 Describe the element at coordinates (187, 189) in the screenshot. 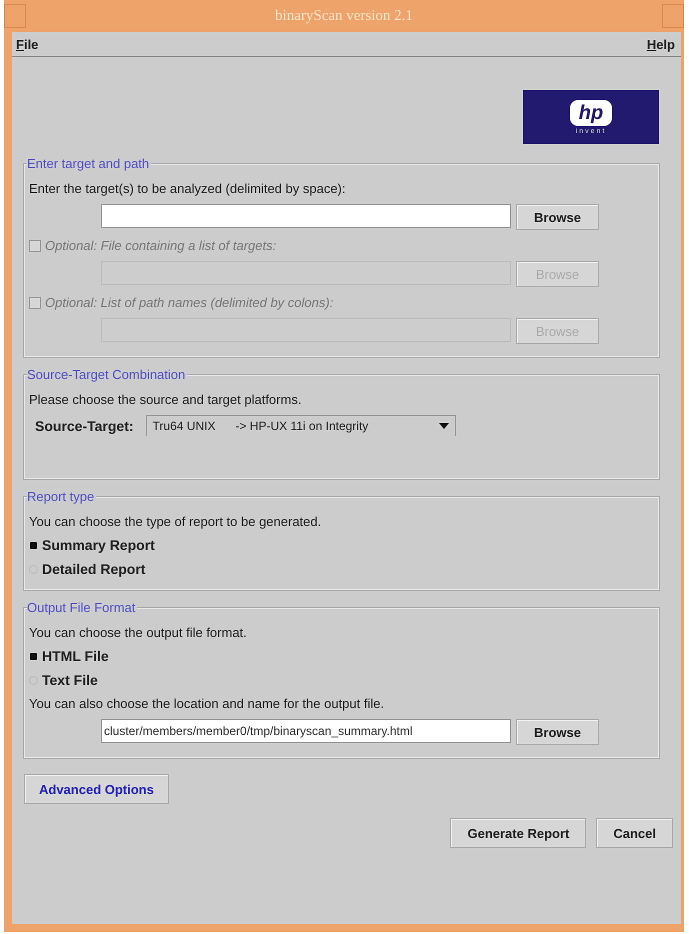

I see `instruction-text: Enter the target(s) to be analyzed (delimited by space):` at that location.